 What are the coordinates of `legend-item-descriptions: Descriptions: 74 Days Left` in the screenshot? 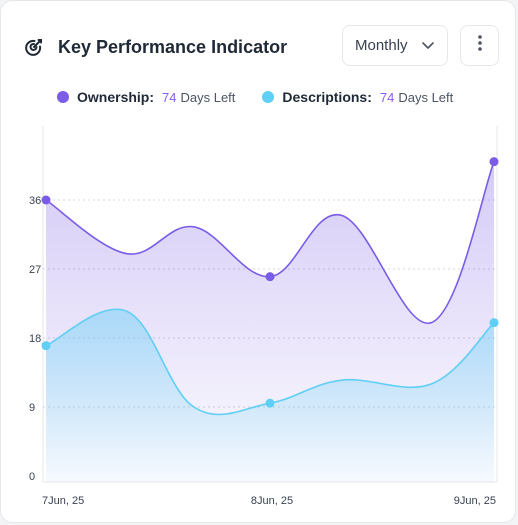 It's located at (357, 97).